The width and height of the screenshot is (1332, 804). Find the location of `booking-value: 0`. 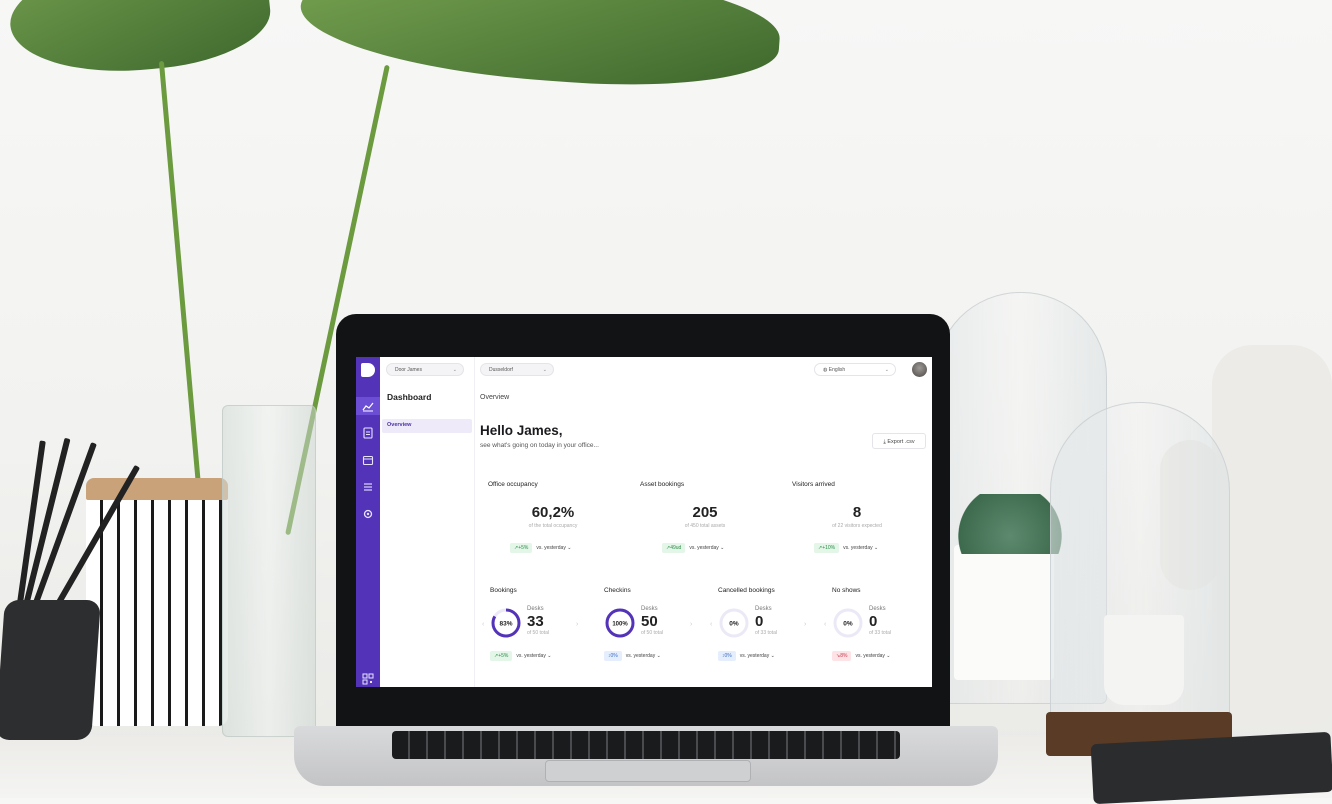

booking-value: 0 is located at coordinates (873, 621).